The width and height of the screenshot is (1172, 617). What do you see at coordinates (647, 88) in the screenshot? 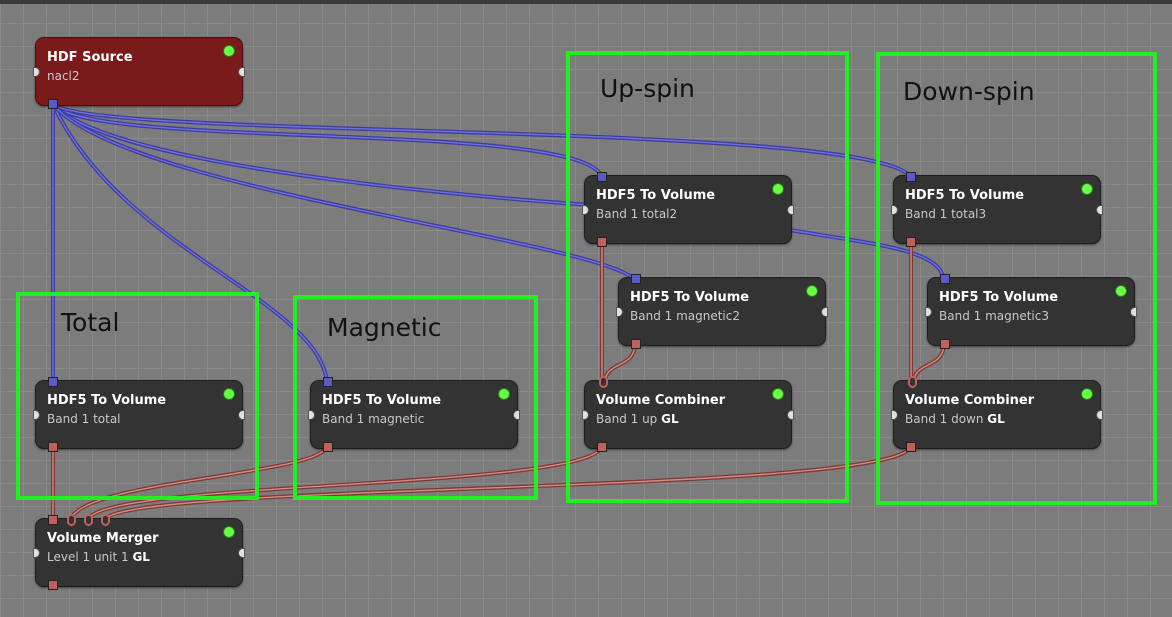
I see `group-label-up-spin: Up-spin` at bounding box center [647, 88].